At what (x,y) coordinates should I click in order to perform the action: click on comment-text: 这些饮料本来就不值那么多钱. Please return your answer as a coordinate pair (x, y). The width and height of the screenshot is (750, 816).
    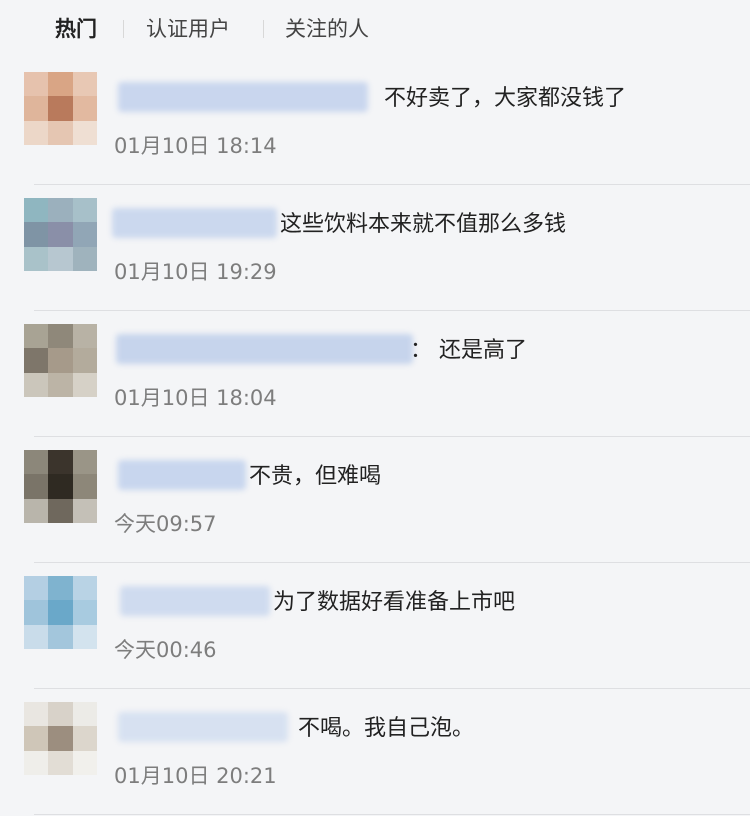
    Looking at the image, I should click on (423, 224).